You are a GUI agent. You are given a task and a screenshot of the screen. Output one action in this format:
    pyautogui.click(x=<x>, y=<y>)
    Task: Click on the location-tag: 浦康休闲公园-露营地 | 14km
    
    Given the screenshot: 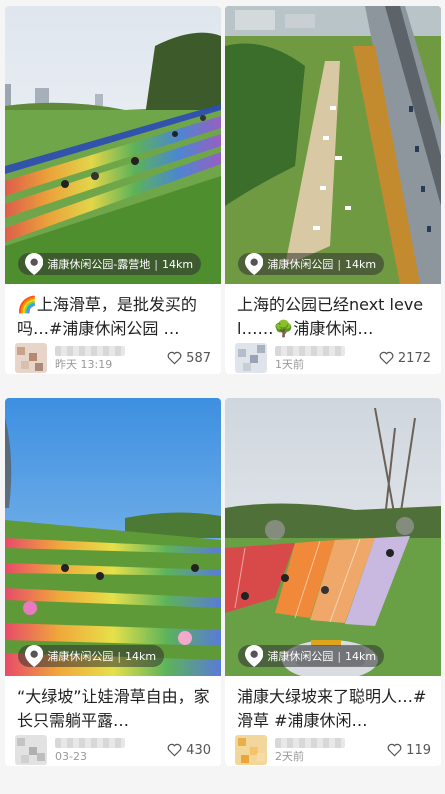 What is the action you would take?
    pyautogui.click(x=110, y=264)
    